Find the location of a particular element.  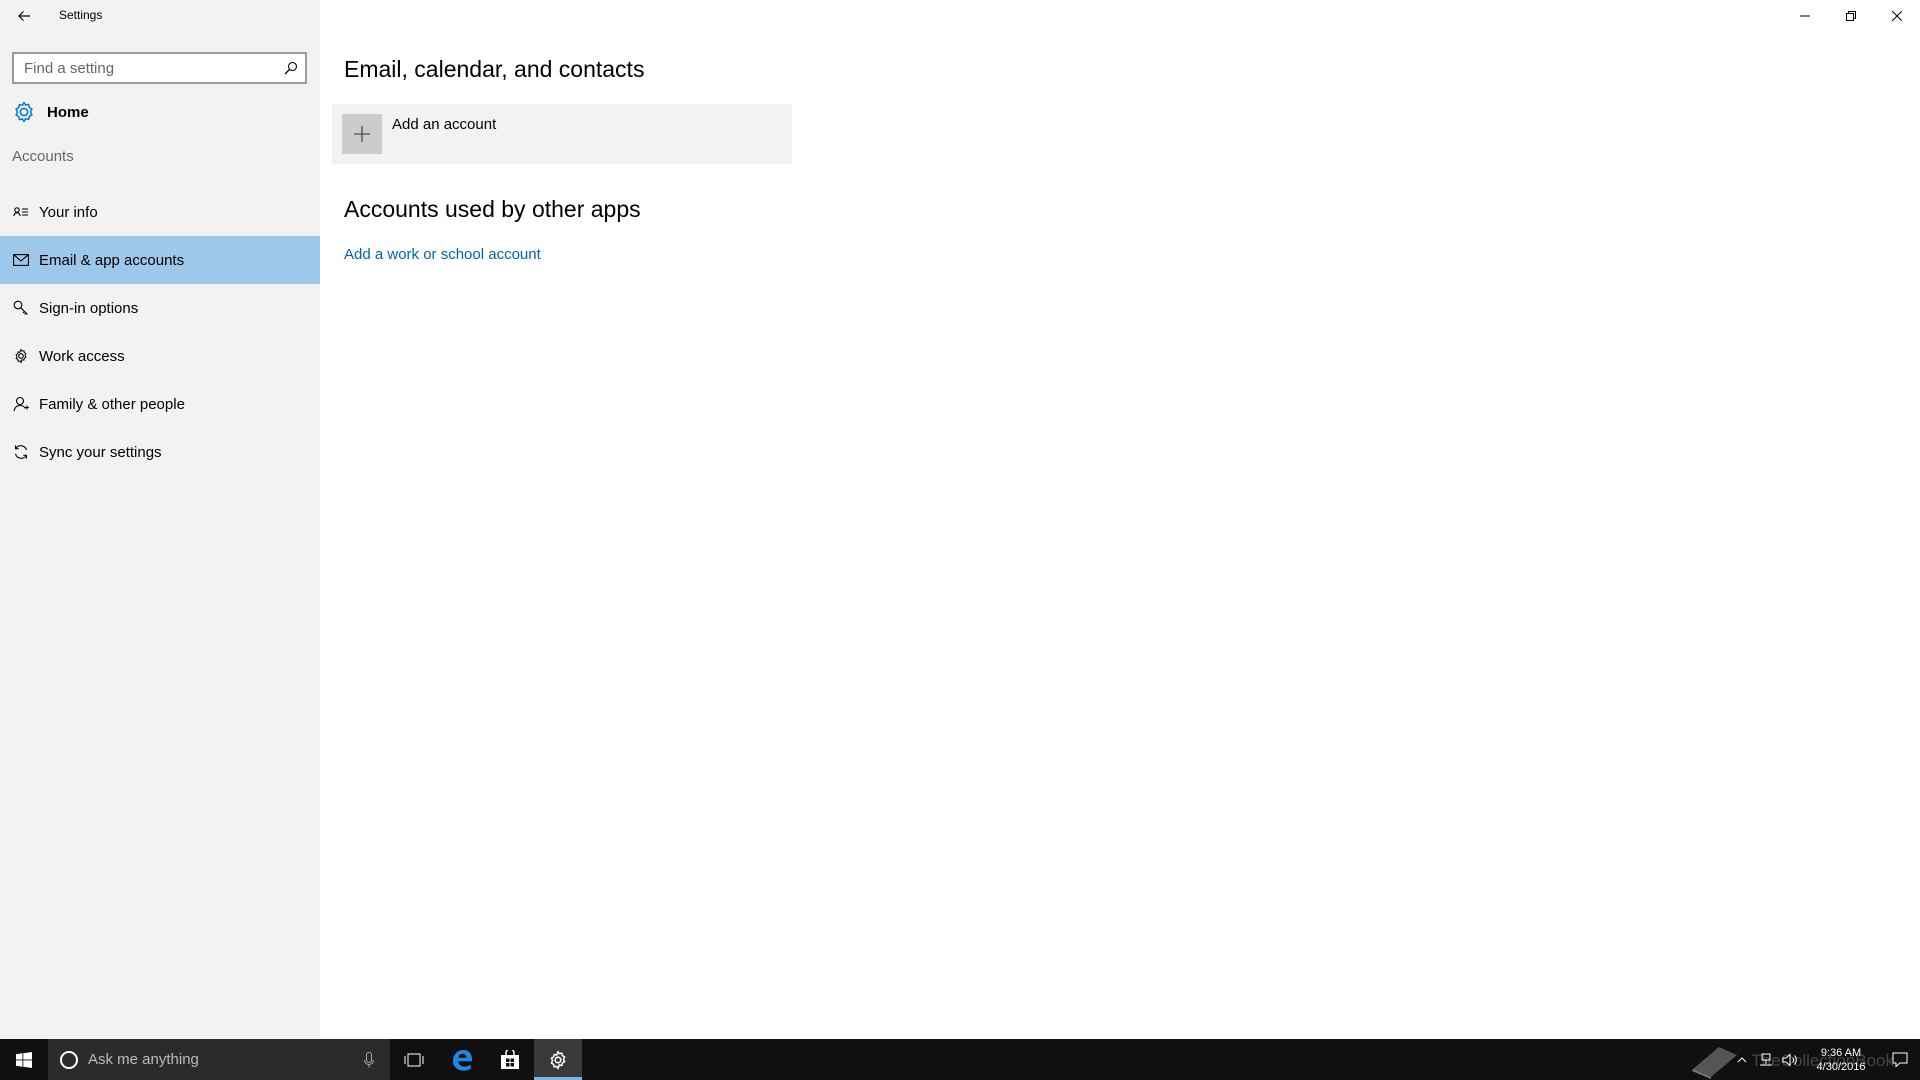

briefcase-gear-icon is located at coordinates (21, 356).